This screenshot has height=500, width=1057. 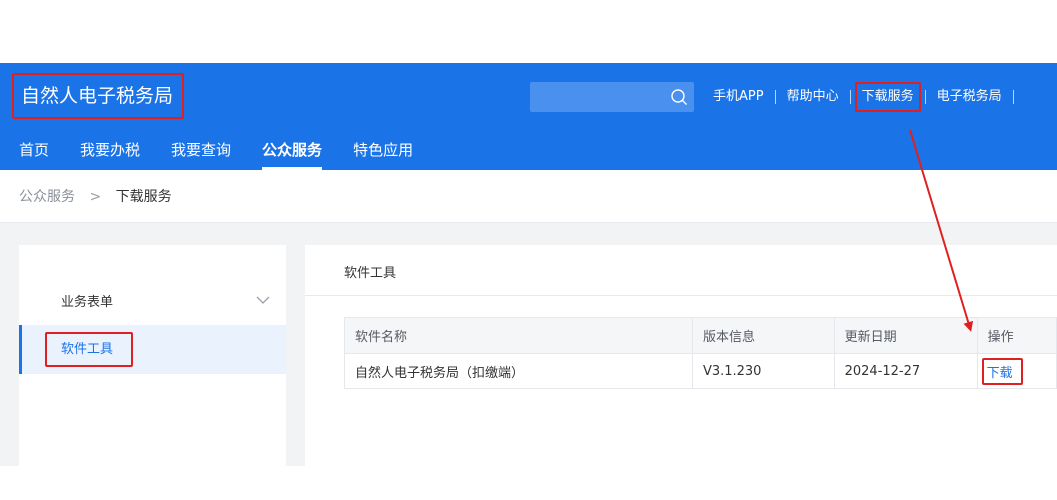 What do you see at coordinates (89, 349) in the screenshot?
I see `sidebar-item-label: 软件工具` at bounding box center [89, 349].